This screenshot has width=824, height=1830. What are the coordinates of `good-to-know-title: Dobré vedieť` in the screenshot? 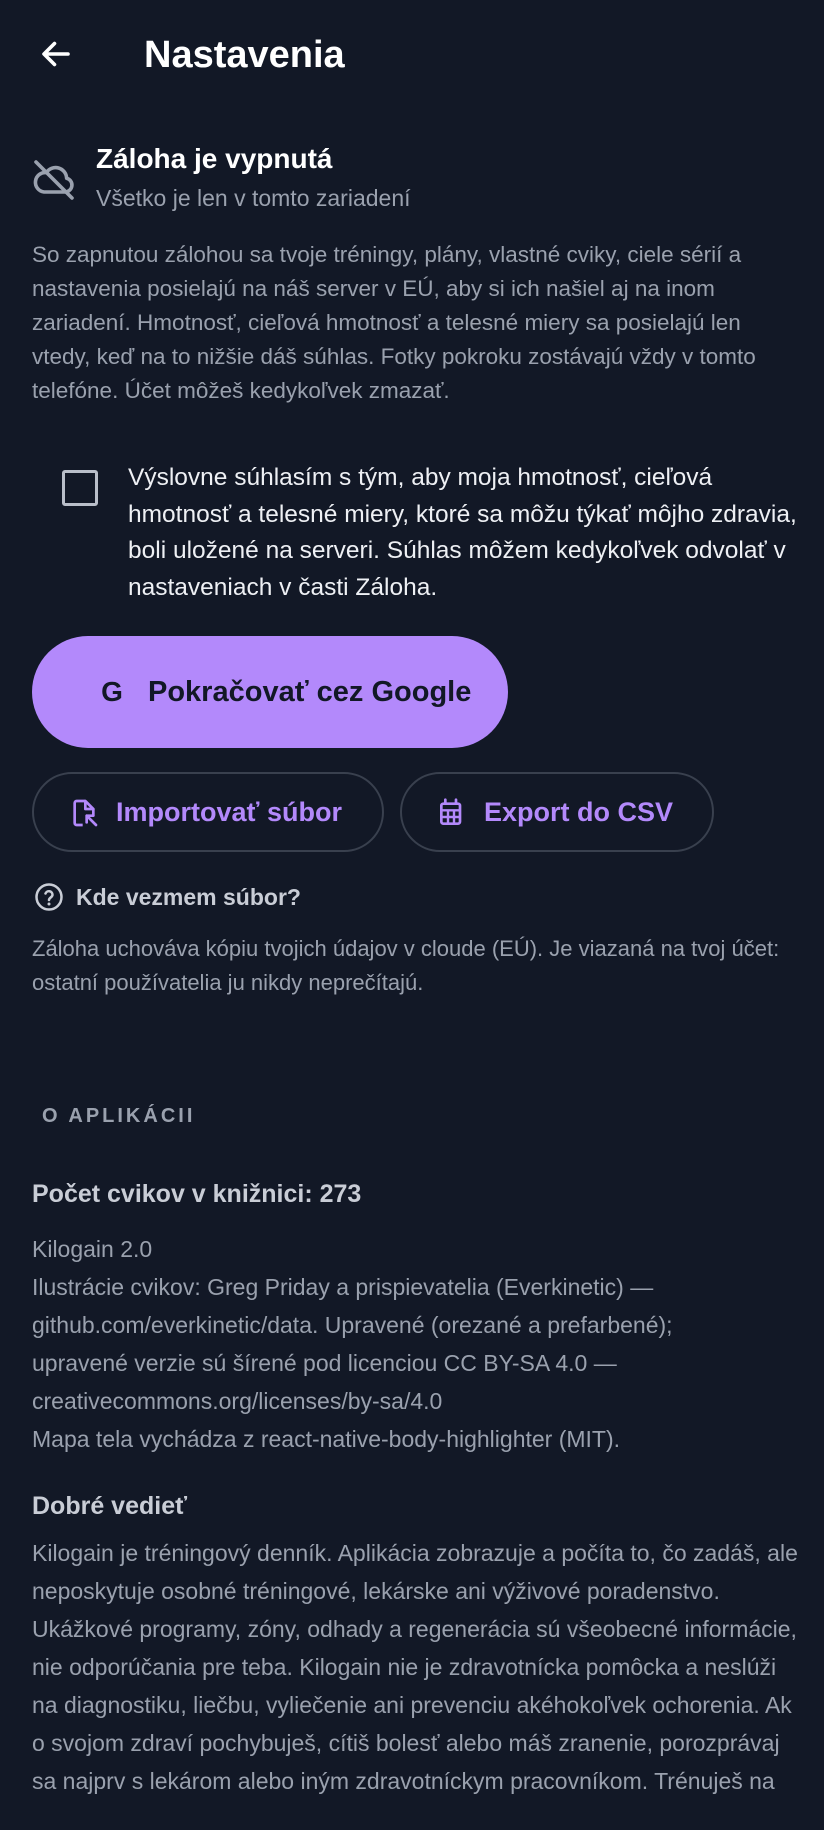 It's located at (110, 1506).